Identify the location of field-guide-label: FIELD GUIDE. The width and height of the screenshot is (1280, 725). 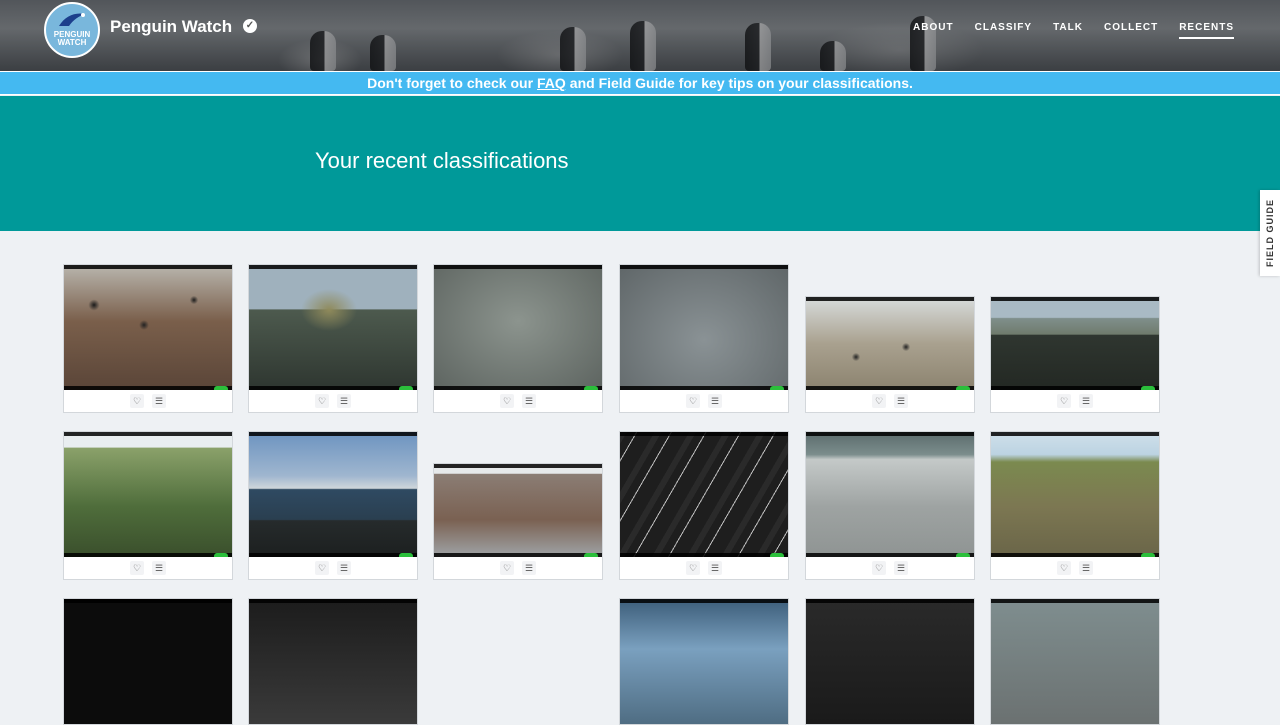
(1270, 233).